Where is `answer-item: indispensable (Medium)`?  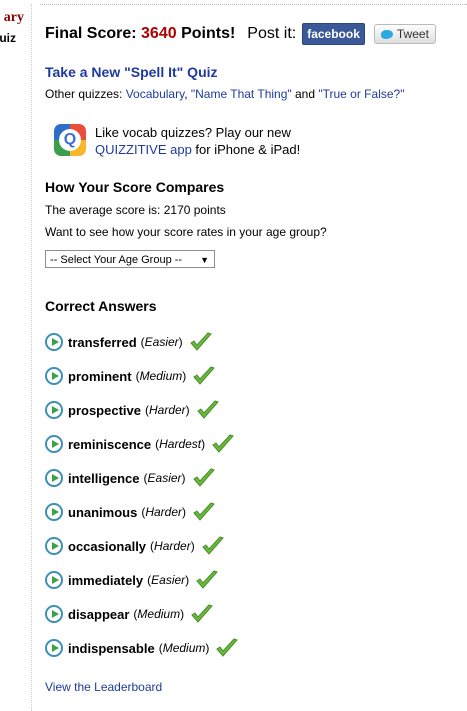 answer-item: indispensable (Medium) is located at coordinates (142, 648).